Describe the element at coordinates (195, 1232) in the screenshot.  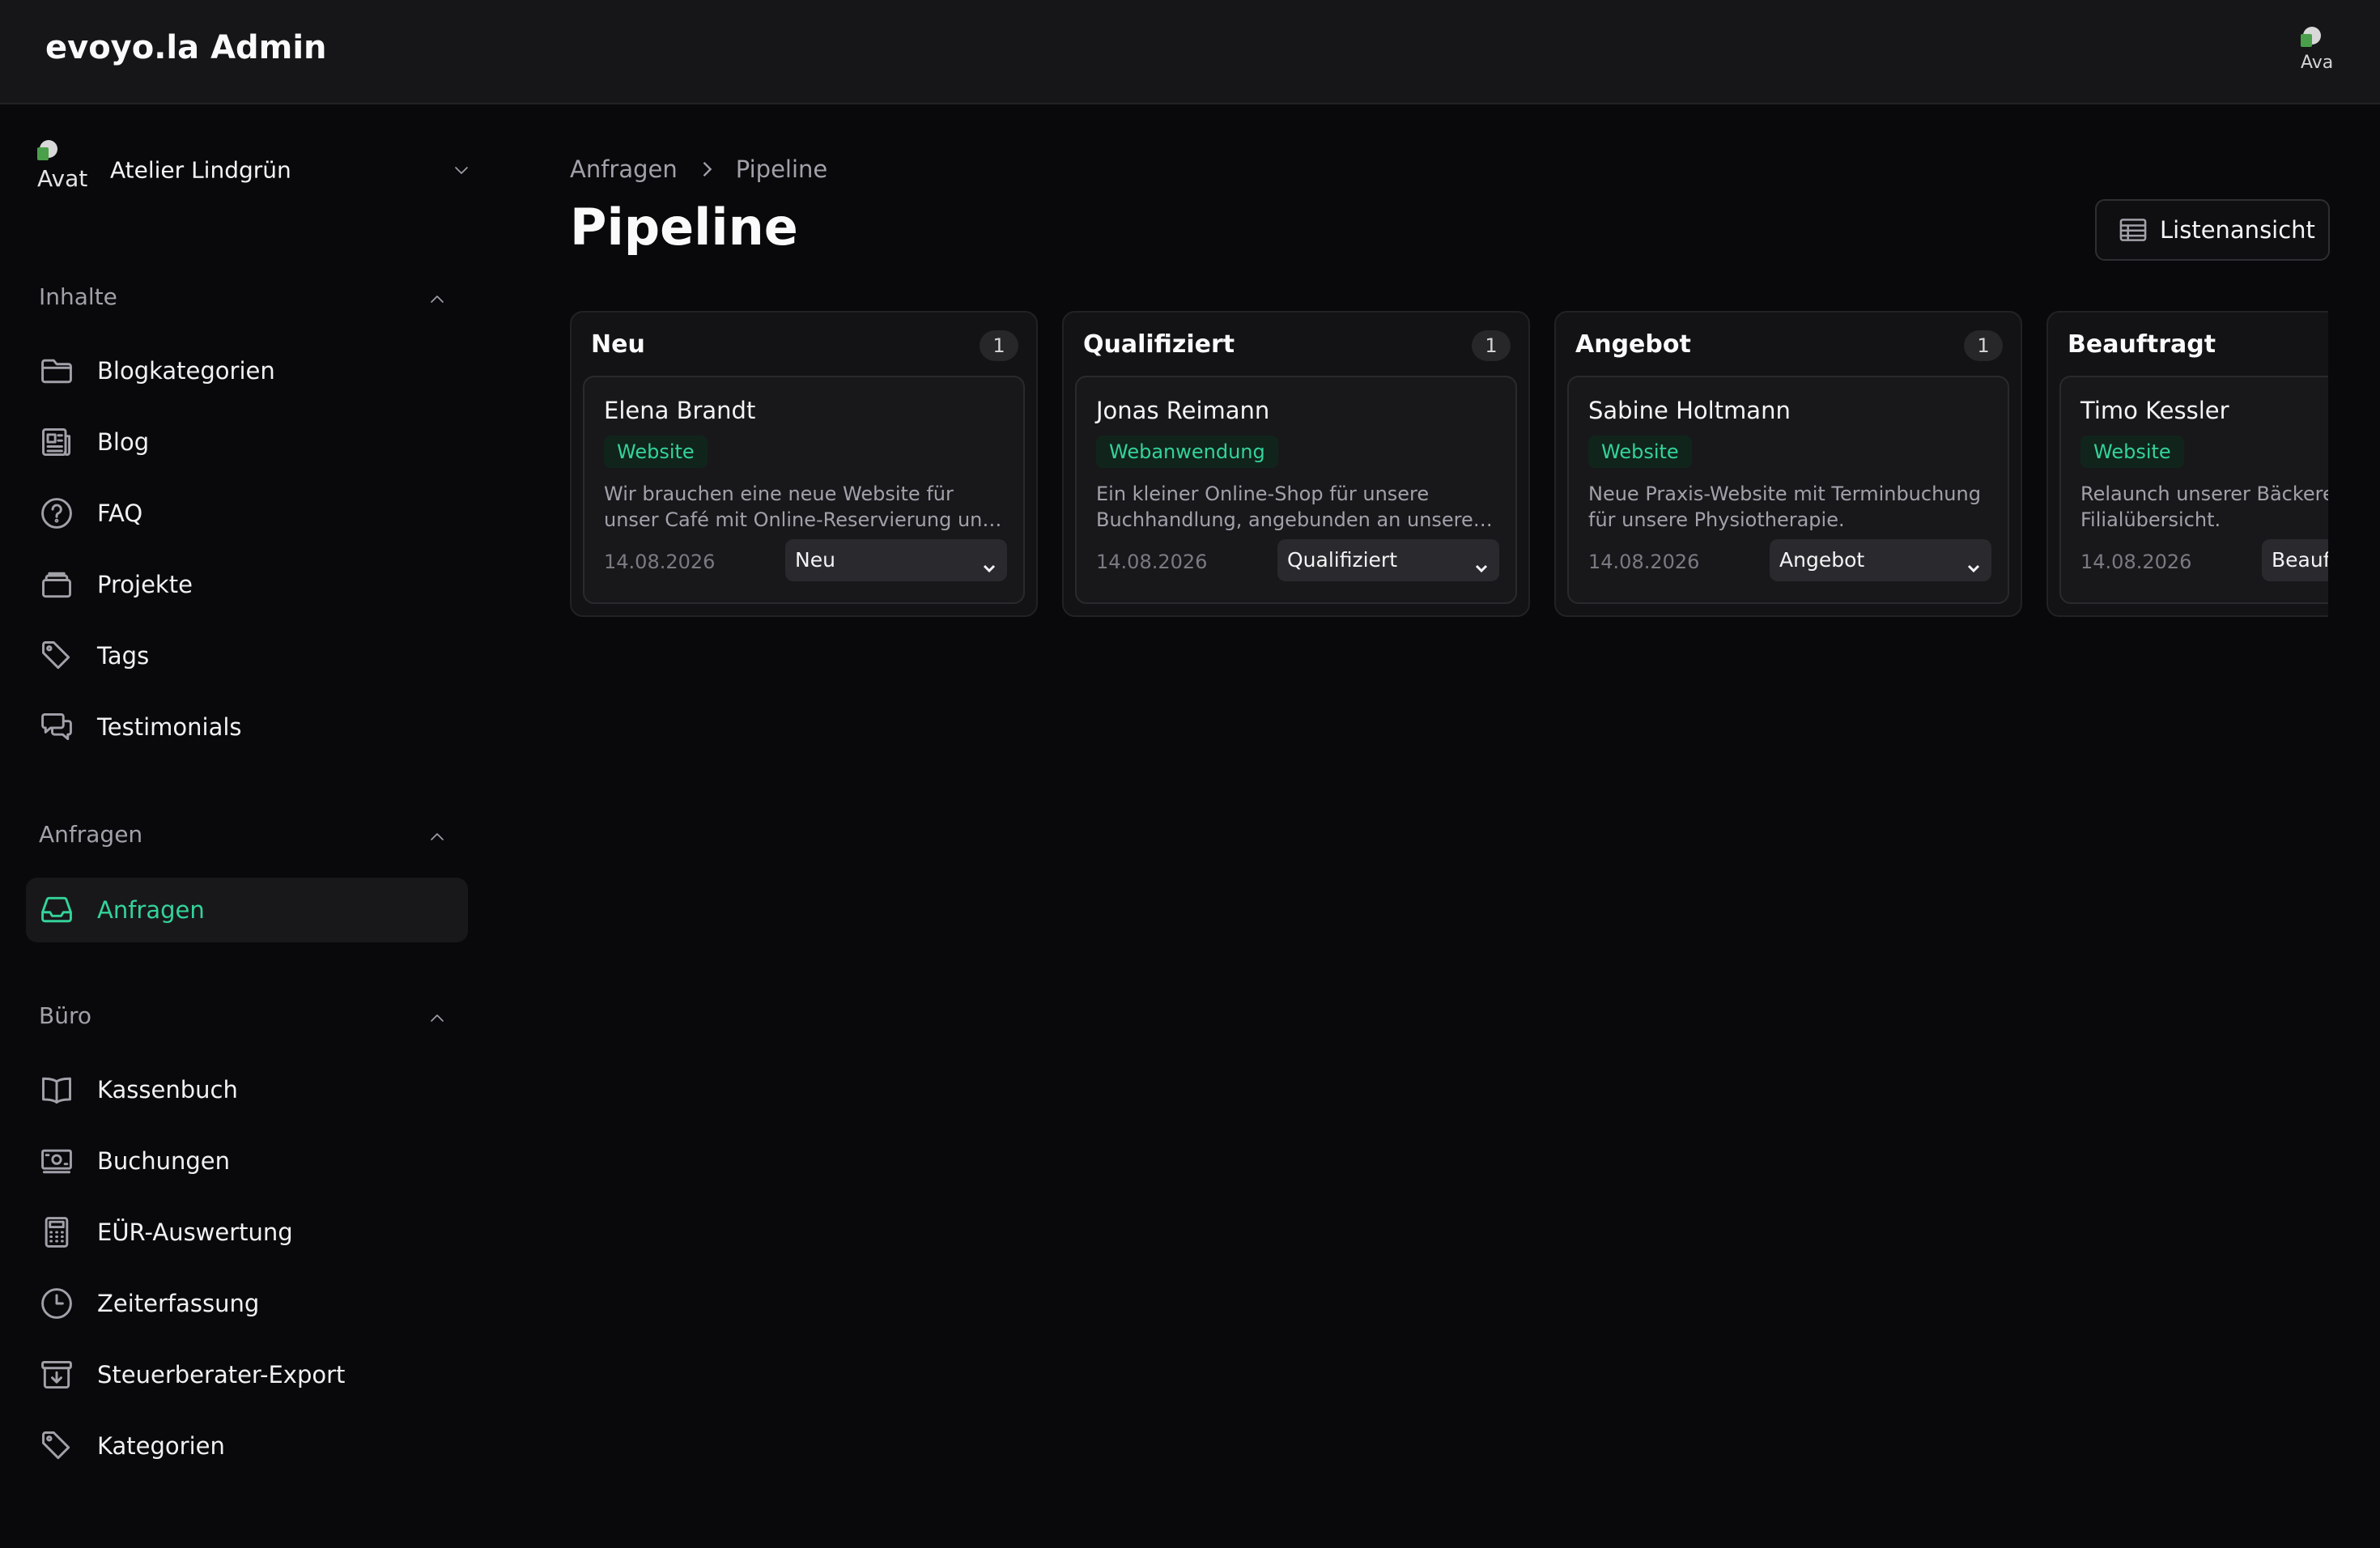
I see `sidebar-item-label: EÜR-Auswertung` at that location.